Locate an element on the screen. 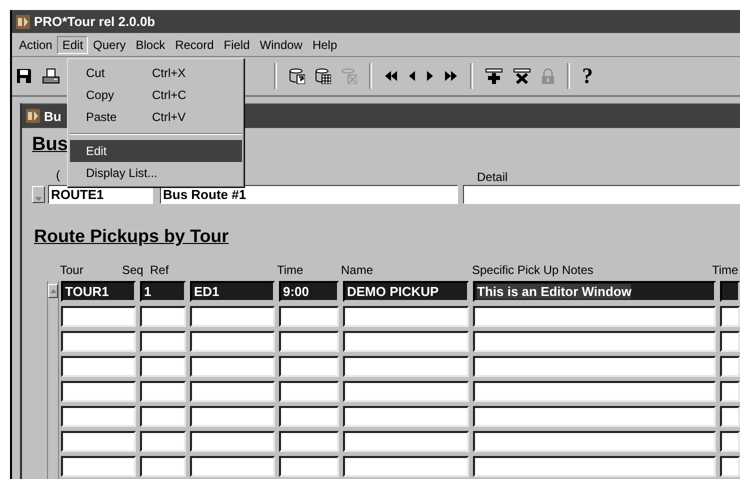 The width and height of the screenshot is (740, 479). menu-item: Block is located at coordinates (150, 45).